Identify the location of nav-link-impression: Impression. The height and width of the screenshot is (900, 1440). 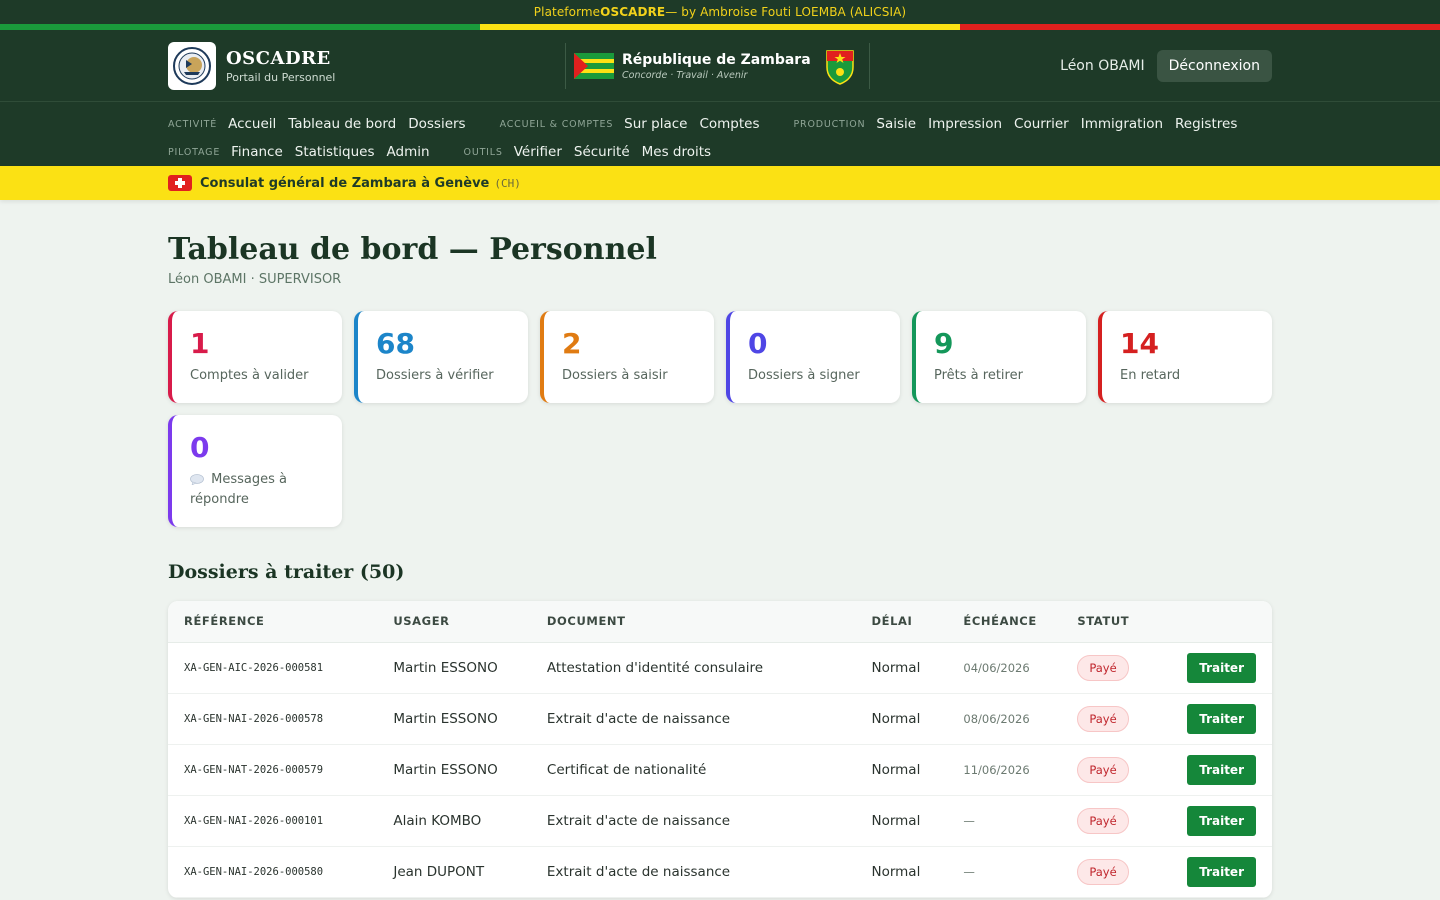
(965, 124).